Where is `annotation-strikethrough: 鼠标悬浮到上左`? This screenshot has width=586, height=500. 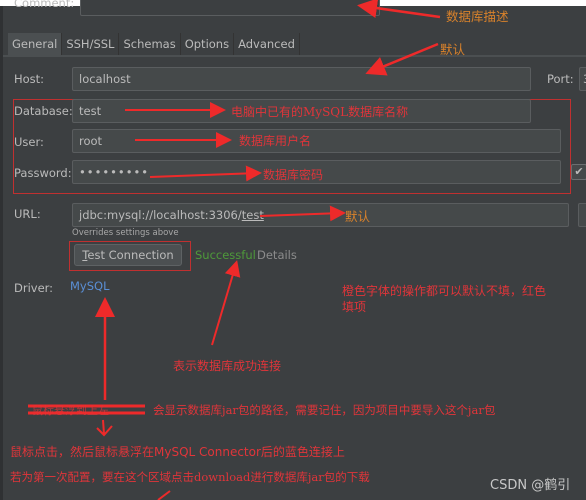
annotation-strikethrough: 鼠标悬浮到上左 is located at coordinates (70, 410).